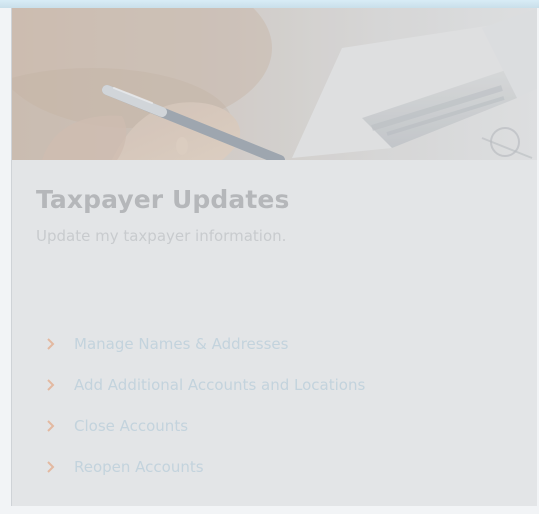 The image size is (539, 514). Describe the element at coordinates (163, 199) in the screenshot. I see `card-title: Taxpayer Updates` at that location.